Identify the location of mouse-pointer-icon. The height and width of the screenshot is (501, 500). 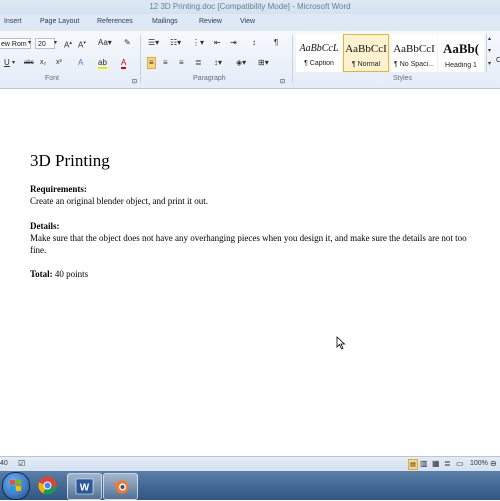
(341, 343).